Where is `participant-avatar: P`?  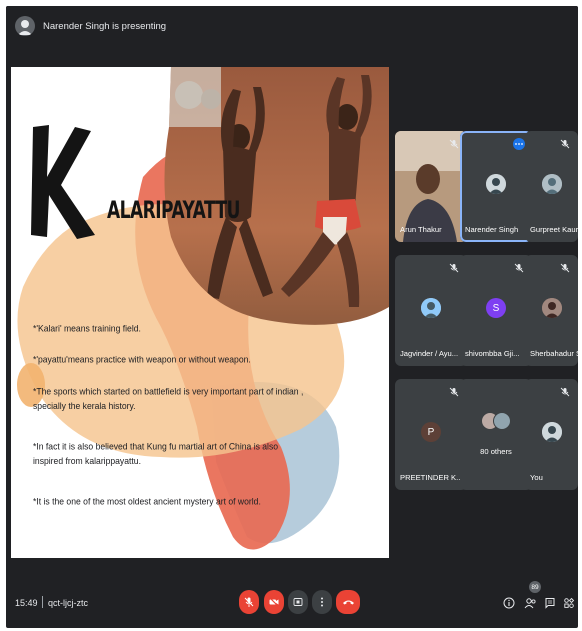
participant-avatar: P is located at coordinates (431, 432).